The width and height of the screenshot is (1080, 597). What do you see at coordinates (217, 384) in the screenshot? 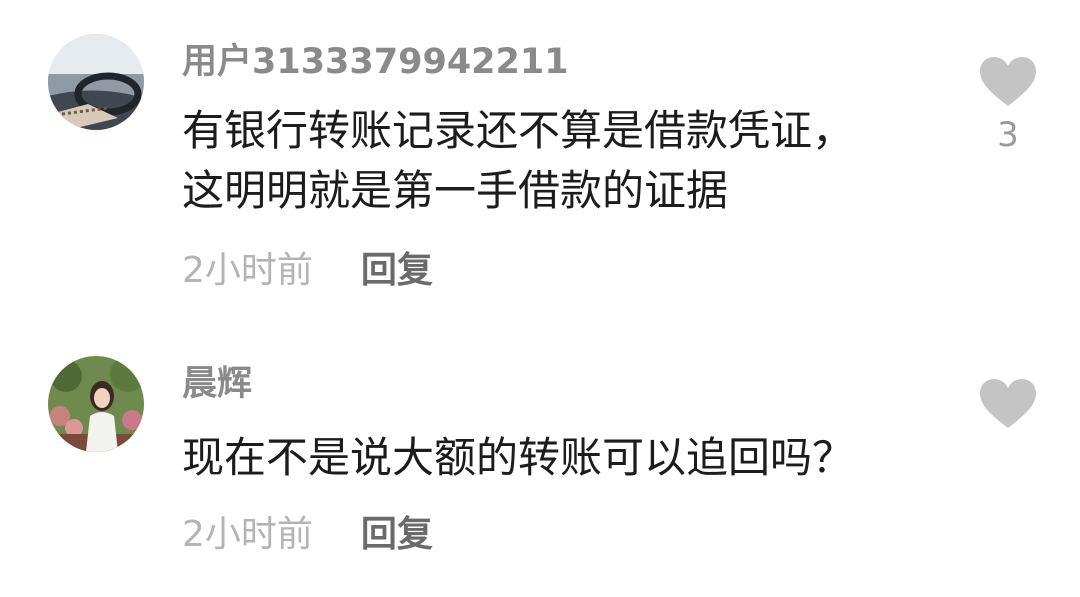
I see `username: 晨辉` at bounding box center [217, 384].